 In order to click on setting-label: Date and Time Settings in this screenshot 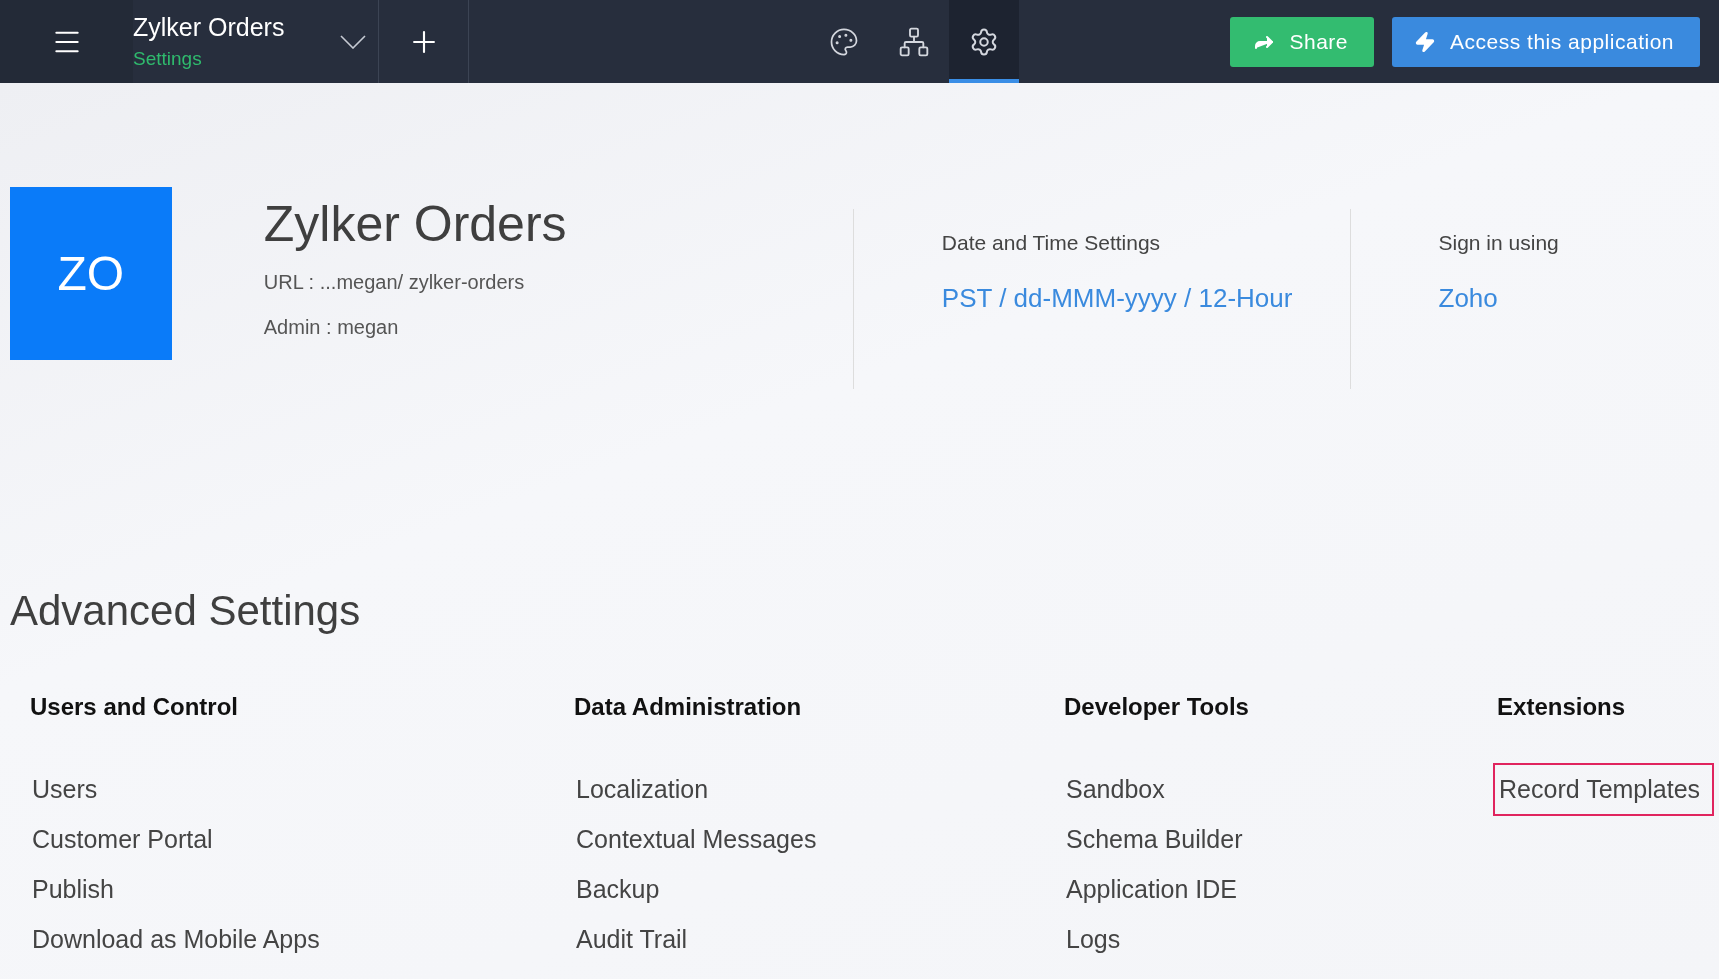, I will do `click(1051, 243)`.